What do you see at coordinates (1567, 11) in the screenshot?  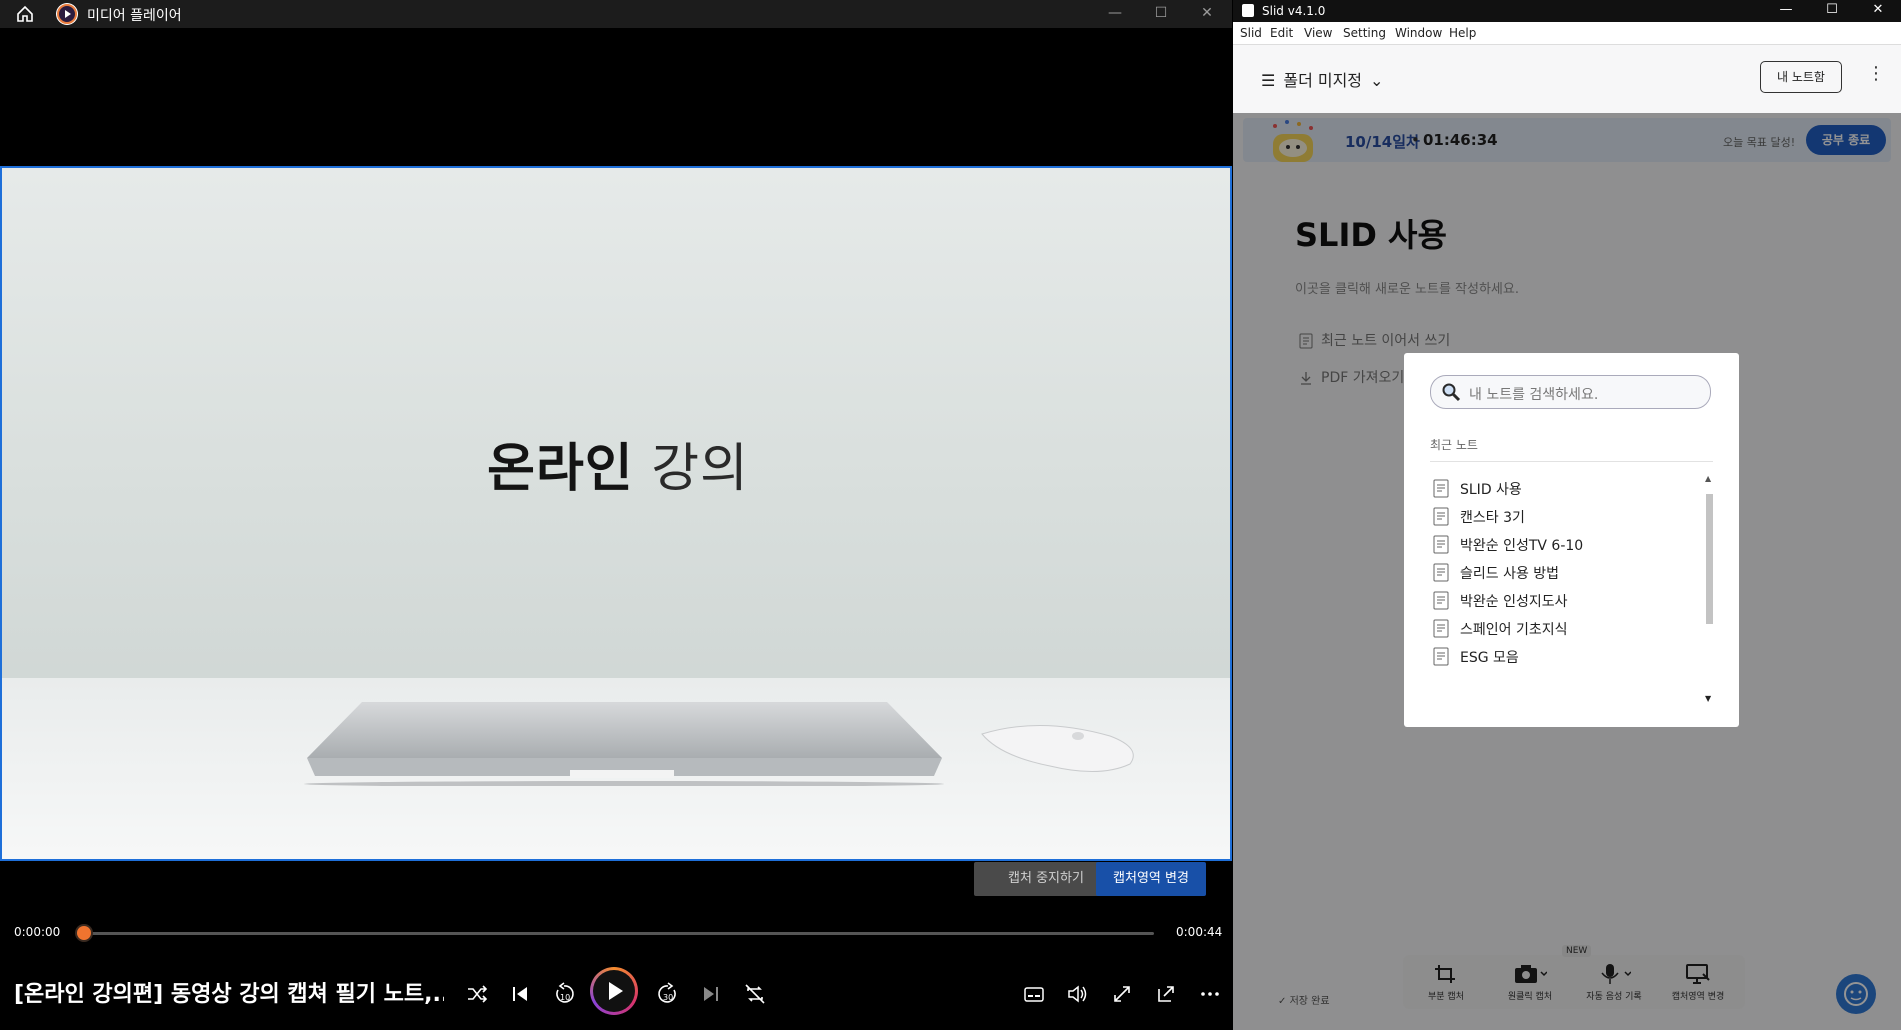 I see `slid-titlebar: Slid v4.1.0 — ☐ ✕` at bounding box center [1567, 11].